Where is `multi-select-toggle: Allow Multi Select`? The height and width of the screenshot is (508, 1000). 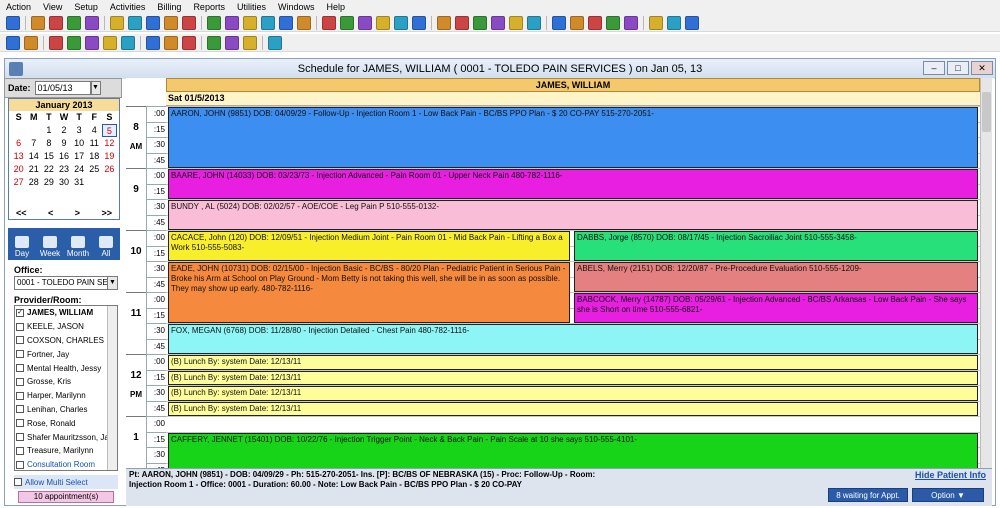
multi-select-toggle: Allow Multi Select is located at coordinates (66, 482).